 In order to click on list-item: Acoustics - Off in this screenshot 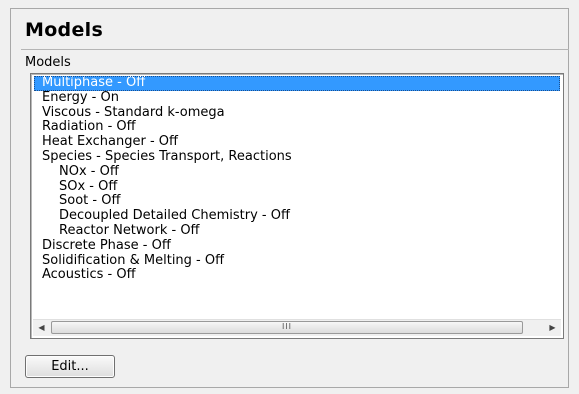, I will do `click(297, 275)`.